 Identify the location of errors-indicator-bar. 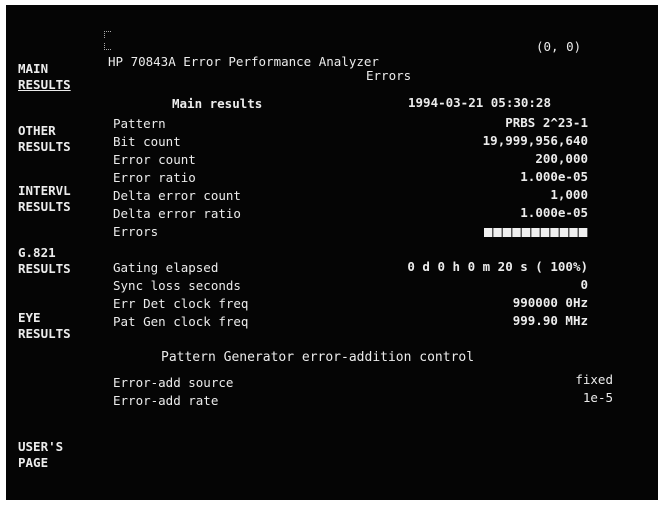
(536, 231).